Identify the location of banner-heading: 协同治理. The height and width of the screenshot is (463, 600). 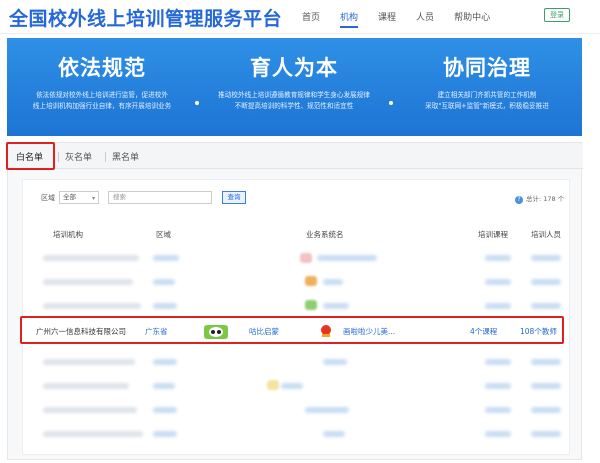
(487, 68).